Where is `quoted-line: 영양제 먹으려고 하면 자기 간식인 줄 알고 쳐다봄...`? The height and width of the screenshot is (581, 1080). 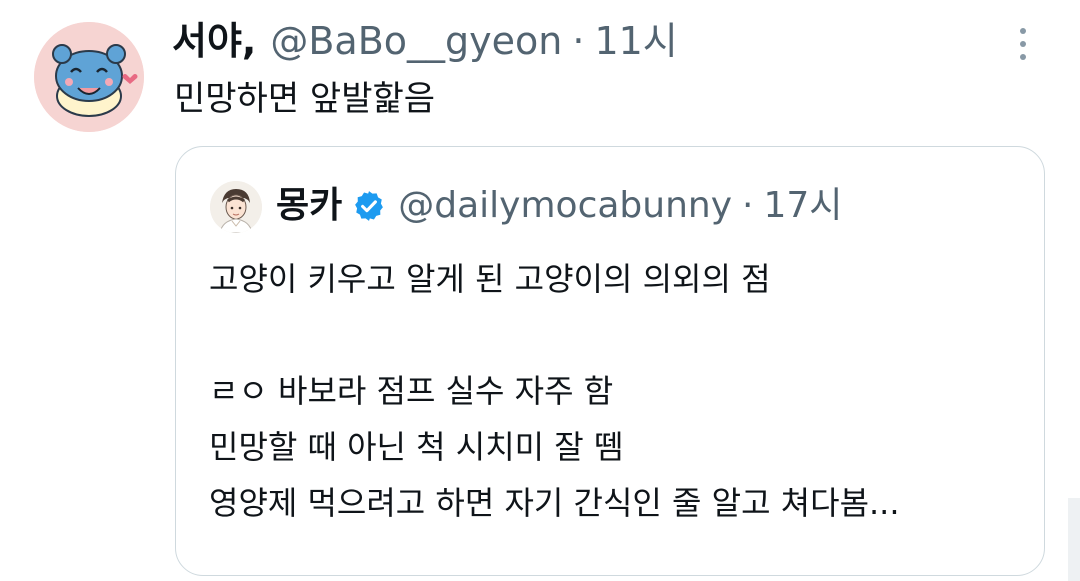
quoted-line: 영양제 먹으려고 하면 자기 간식인 줄 알고 쳐다봄... is located at coordinates (554, 503).